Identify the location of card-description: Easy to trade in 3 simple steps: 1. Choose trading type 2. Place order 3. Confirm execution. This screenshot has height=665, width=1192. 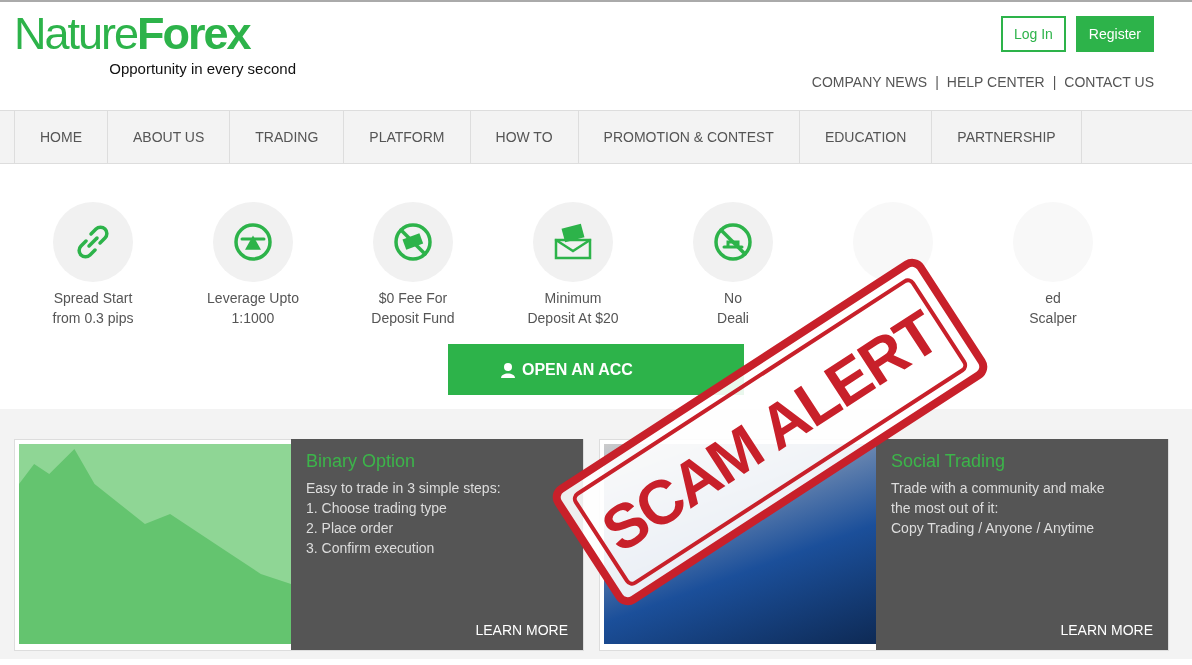
(404, 518).